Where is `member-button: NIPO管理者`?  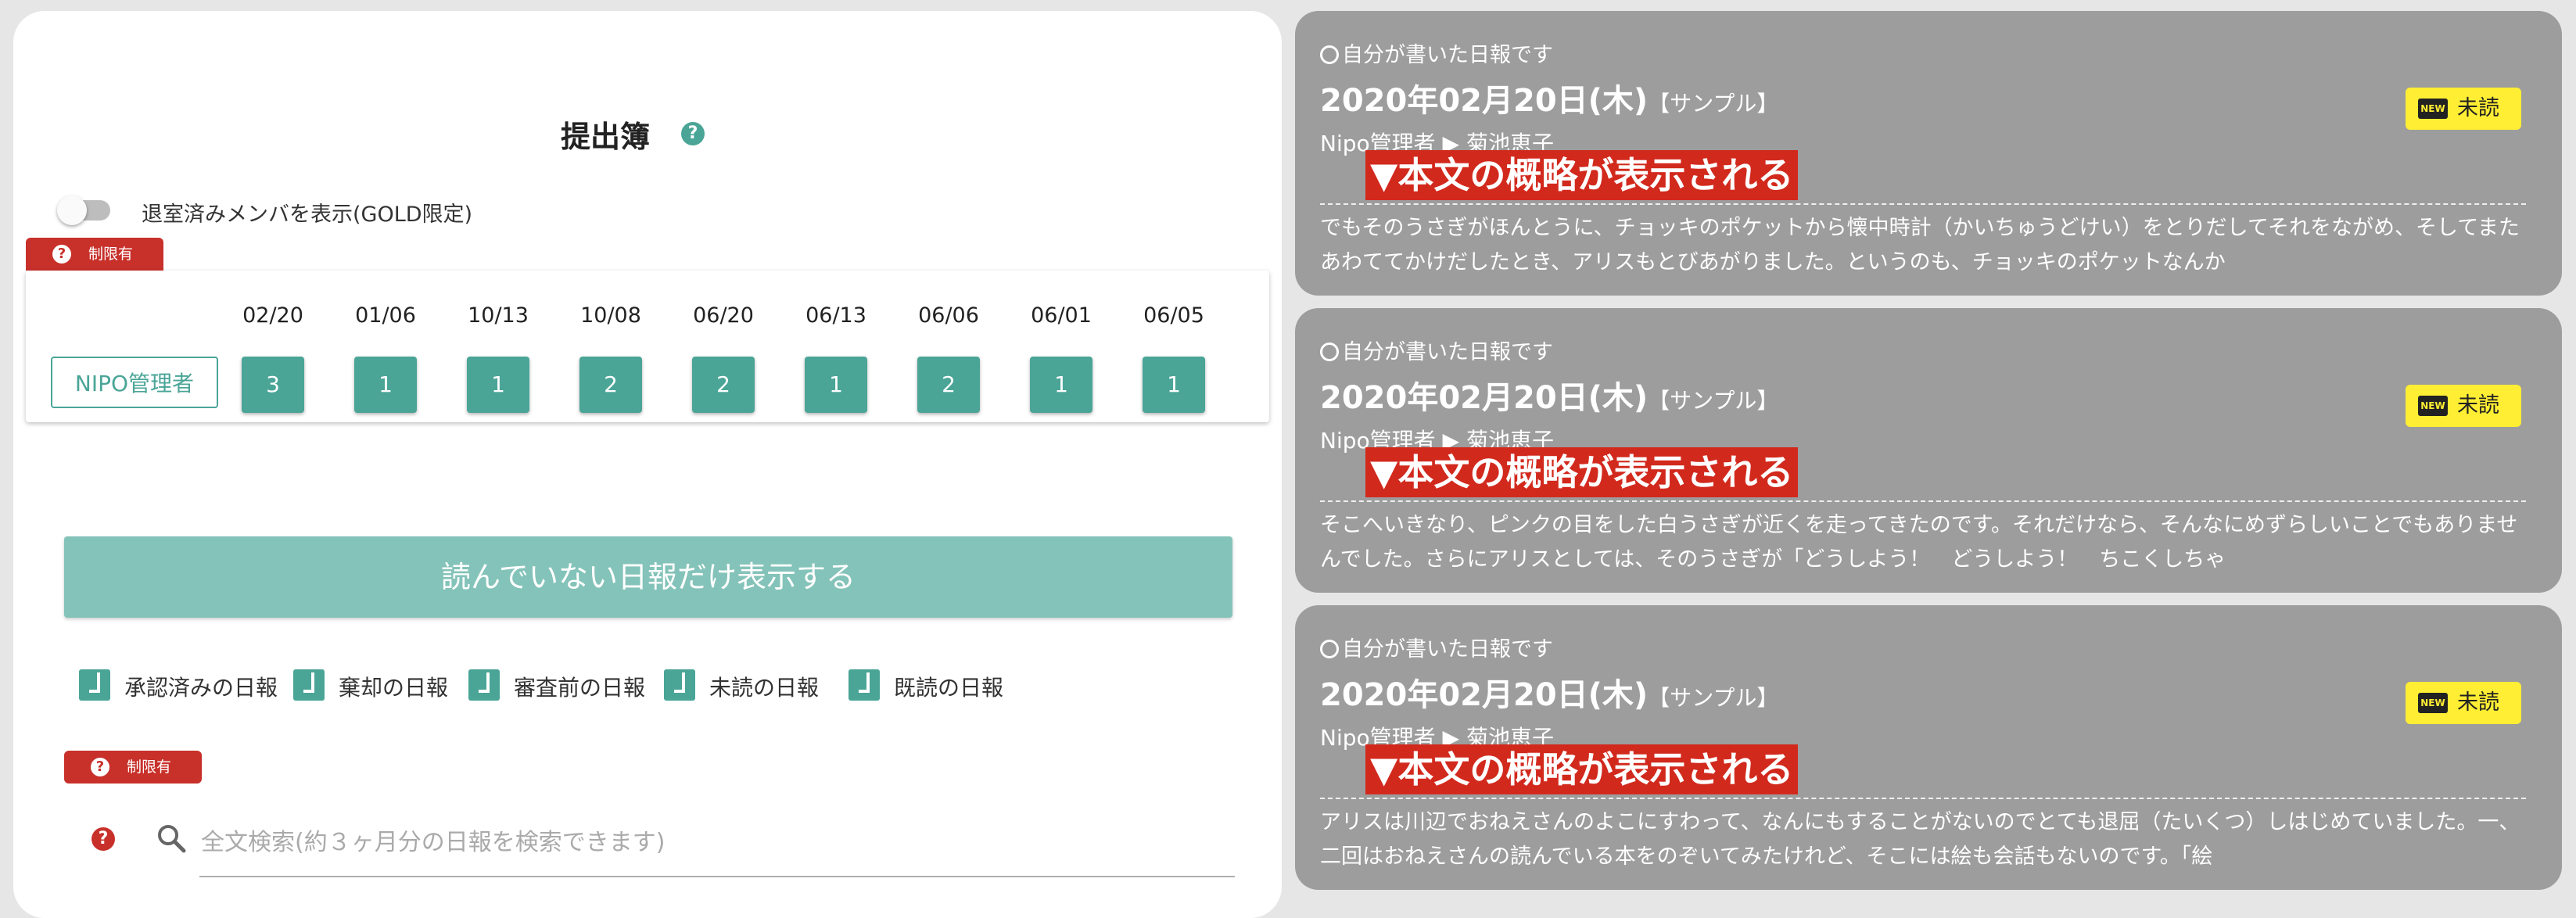
member-button: NIPO管理者 is located at coordinates (134, 382).